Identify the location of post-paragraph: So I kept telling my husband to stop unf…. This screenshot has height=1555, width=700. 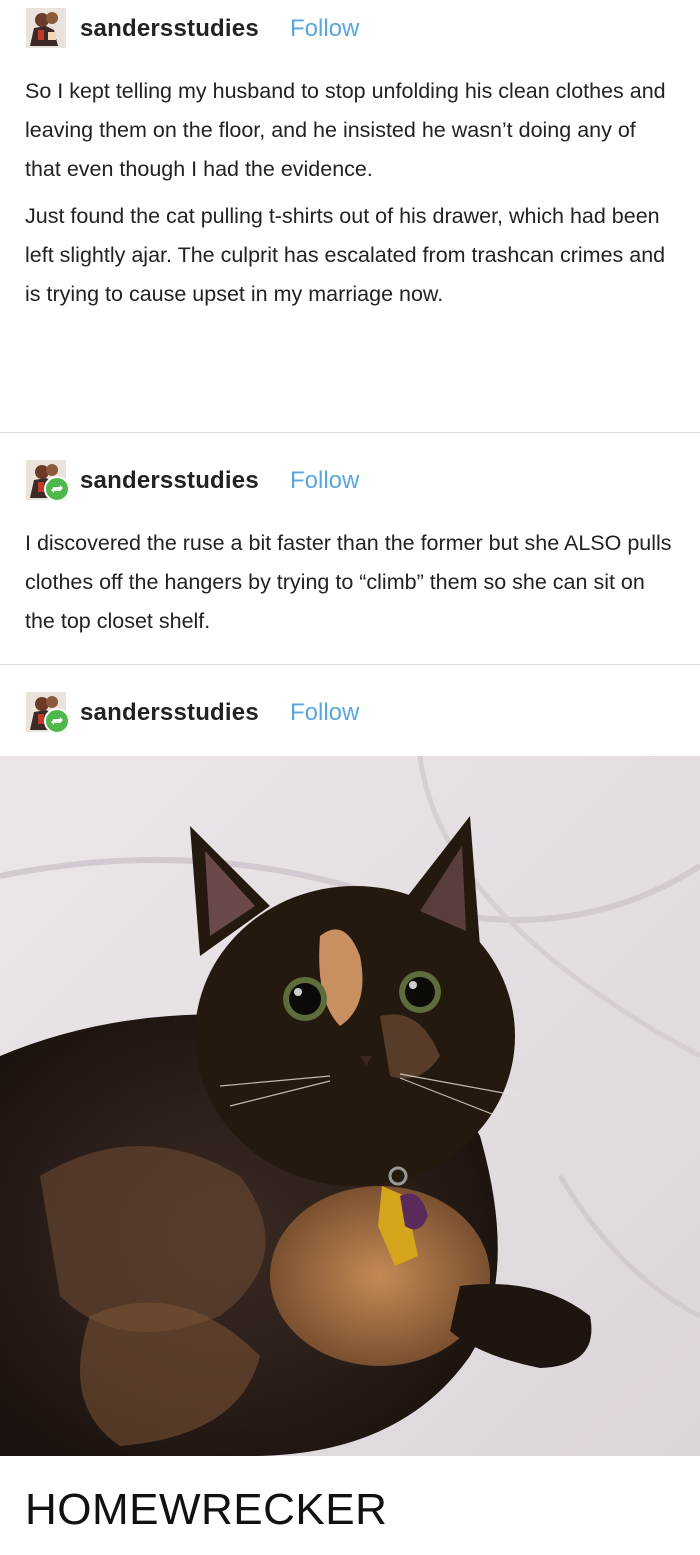
(345, 130).